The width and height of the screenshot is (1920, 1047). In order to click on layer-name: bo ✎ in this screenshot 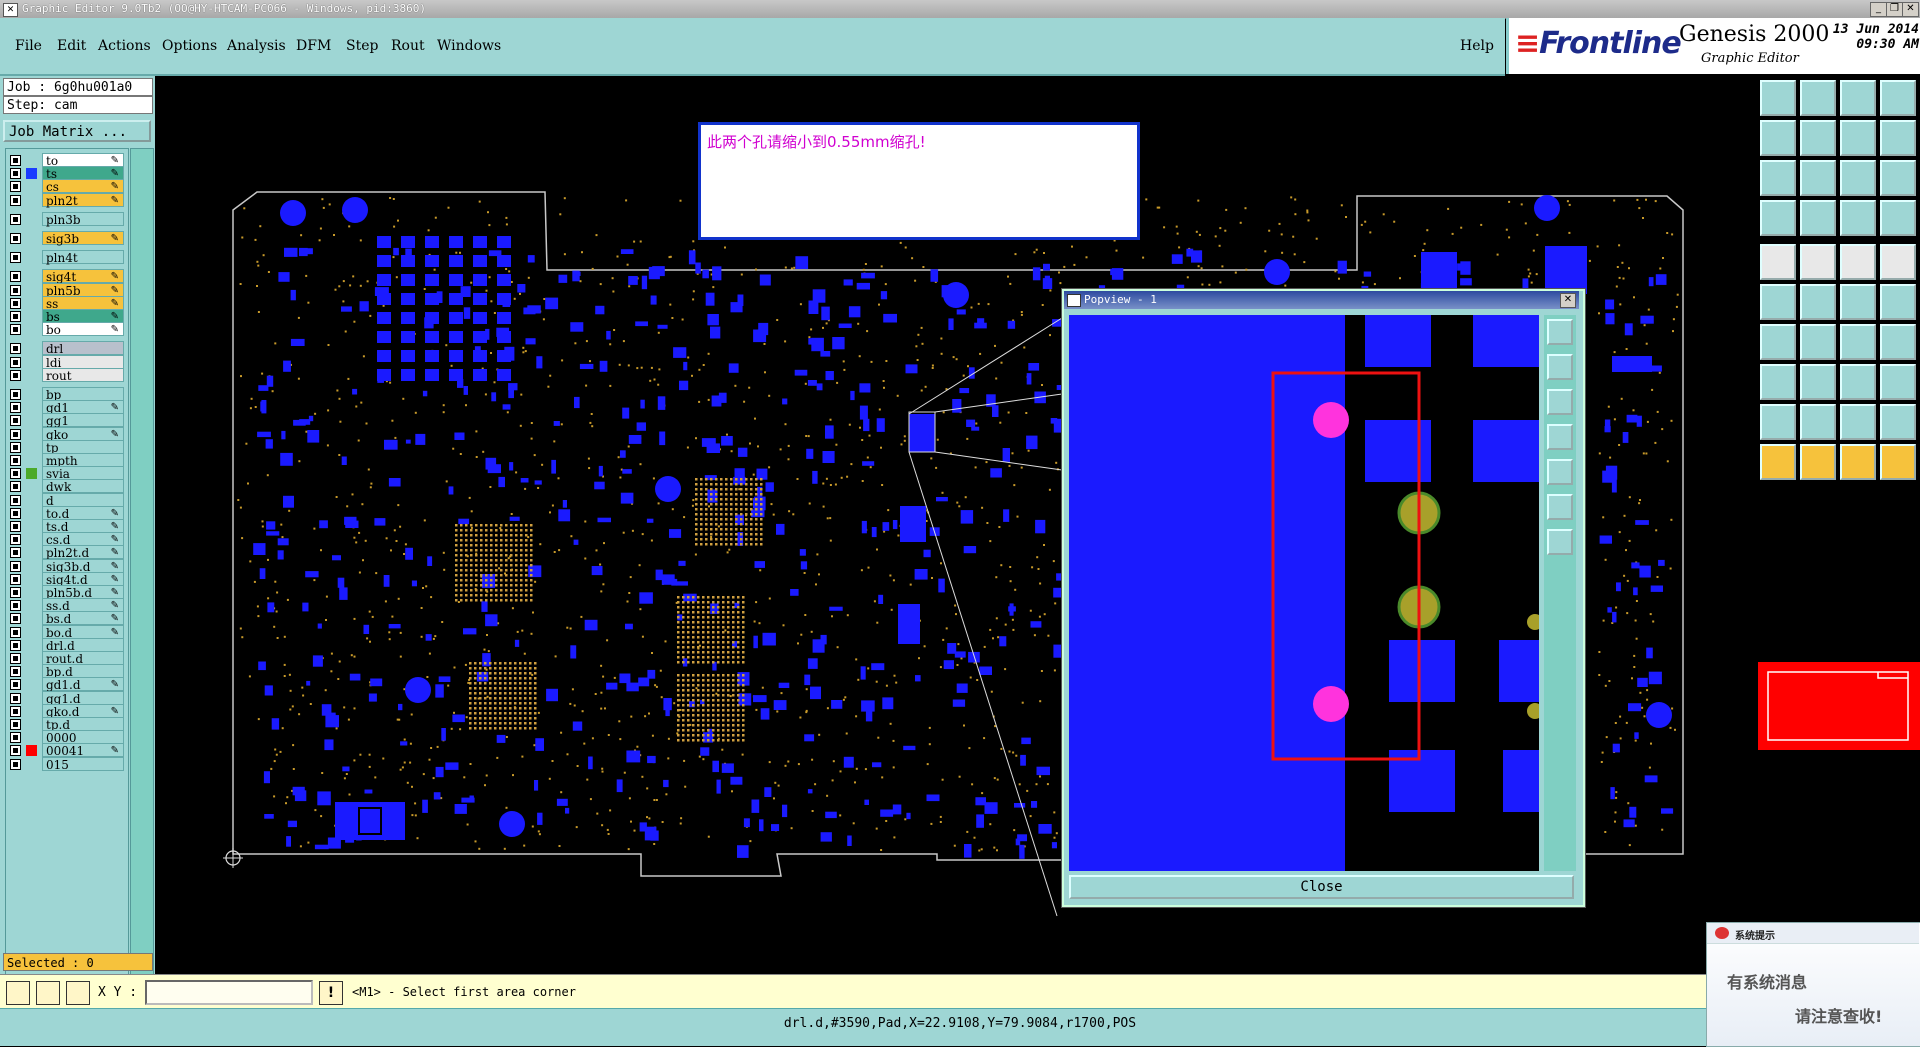, I will do `click(83, 329)`.